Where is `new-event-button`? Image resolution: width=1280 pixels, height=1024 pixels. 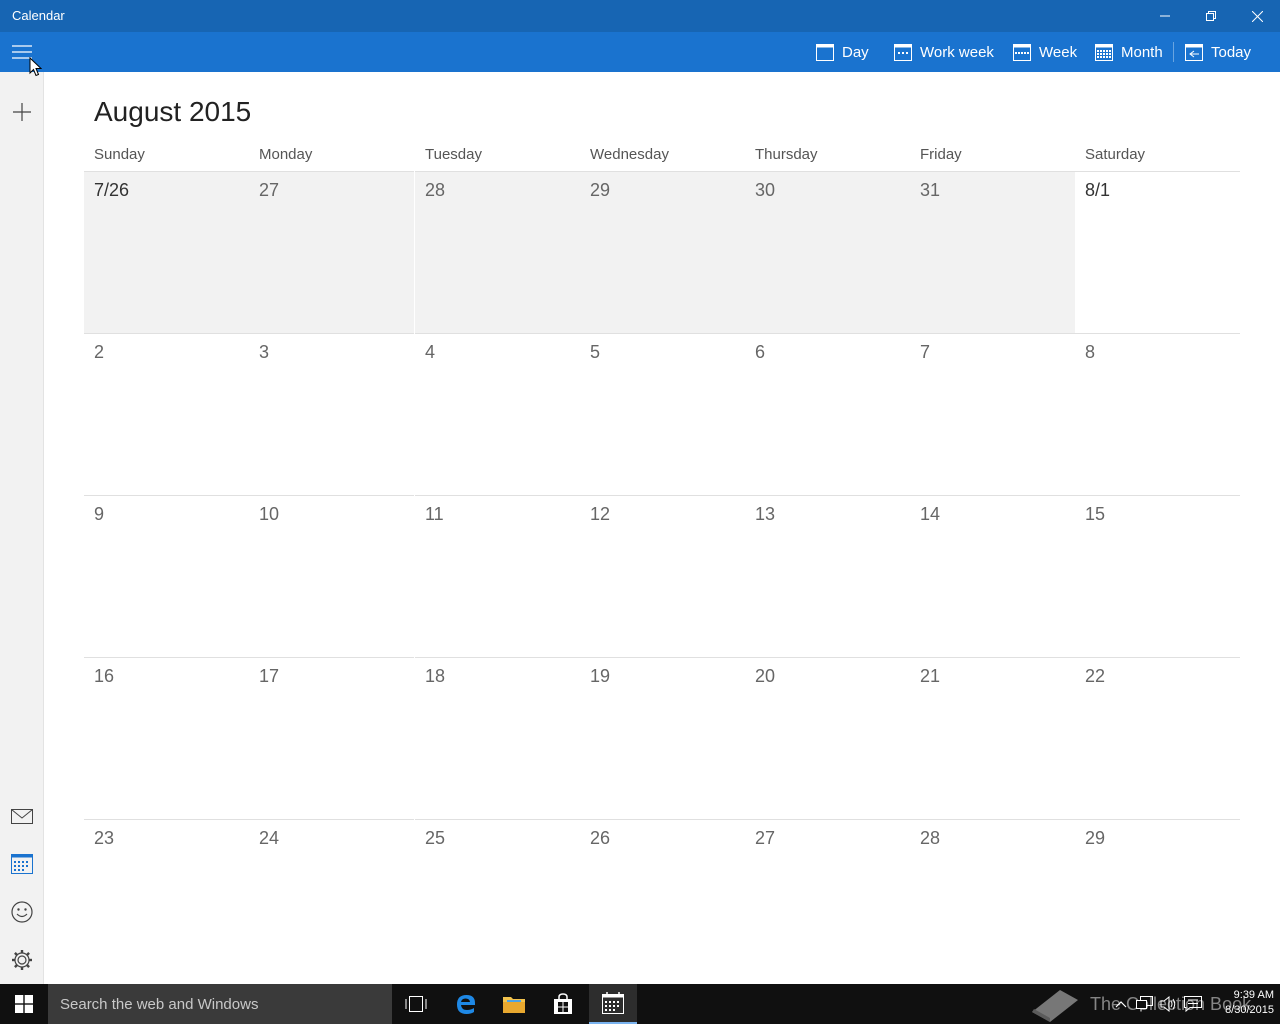 new-event-button is located at coordinates (22, 112).